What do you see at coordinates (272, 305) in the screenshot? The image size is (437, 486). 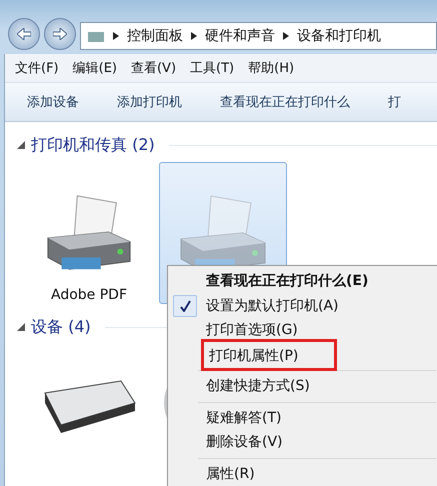 I see `menu-option: 设置为默认打印机(A)` at bounding box center [272, 305].